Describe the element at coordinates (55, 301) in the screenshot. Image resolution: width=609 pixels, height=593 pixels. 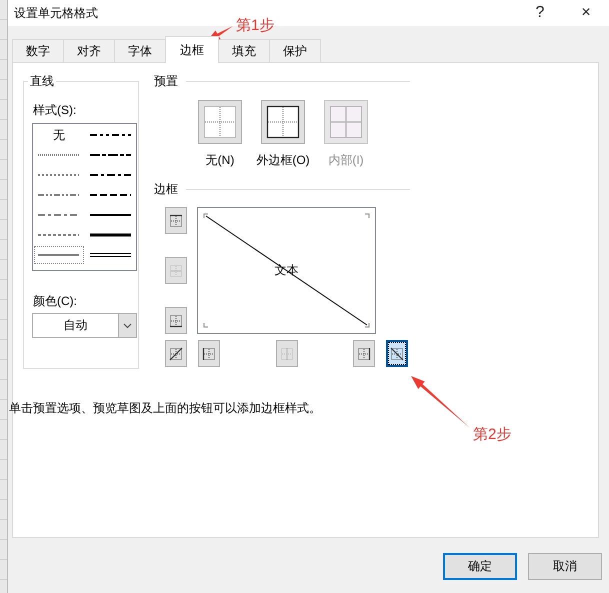
I see `color-label: 颜色(C):` at that location.